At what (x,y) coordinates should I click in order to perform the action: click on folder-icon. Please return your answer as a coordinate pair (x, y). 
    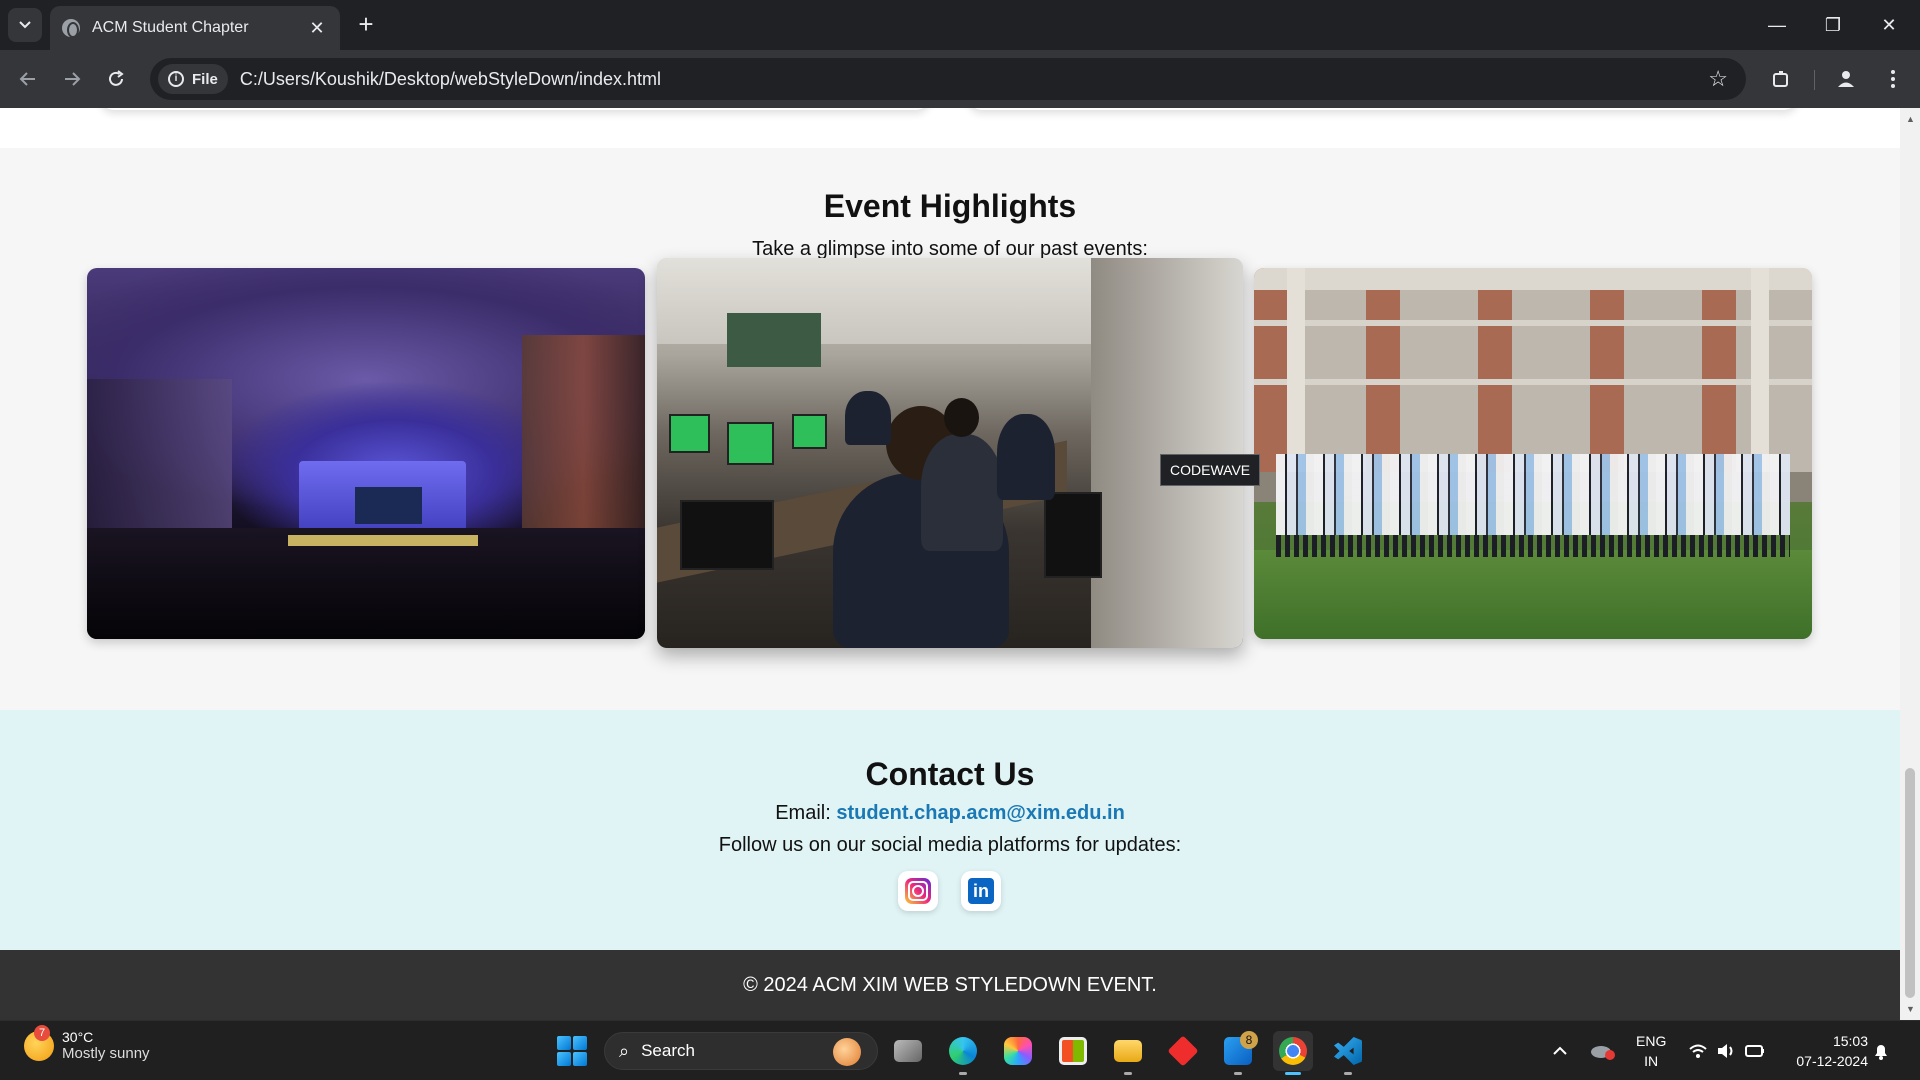
    Looking at the image, I should click on (1128, 1051).